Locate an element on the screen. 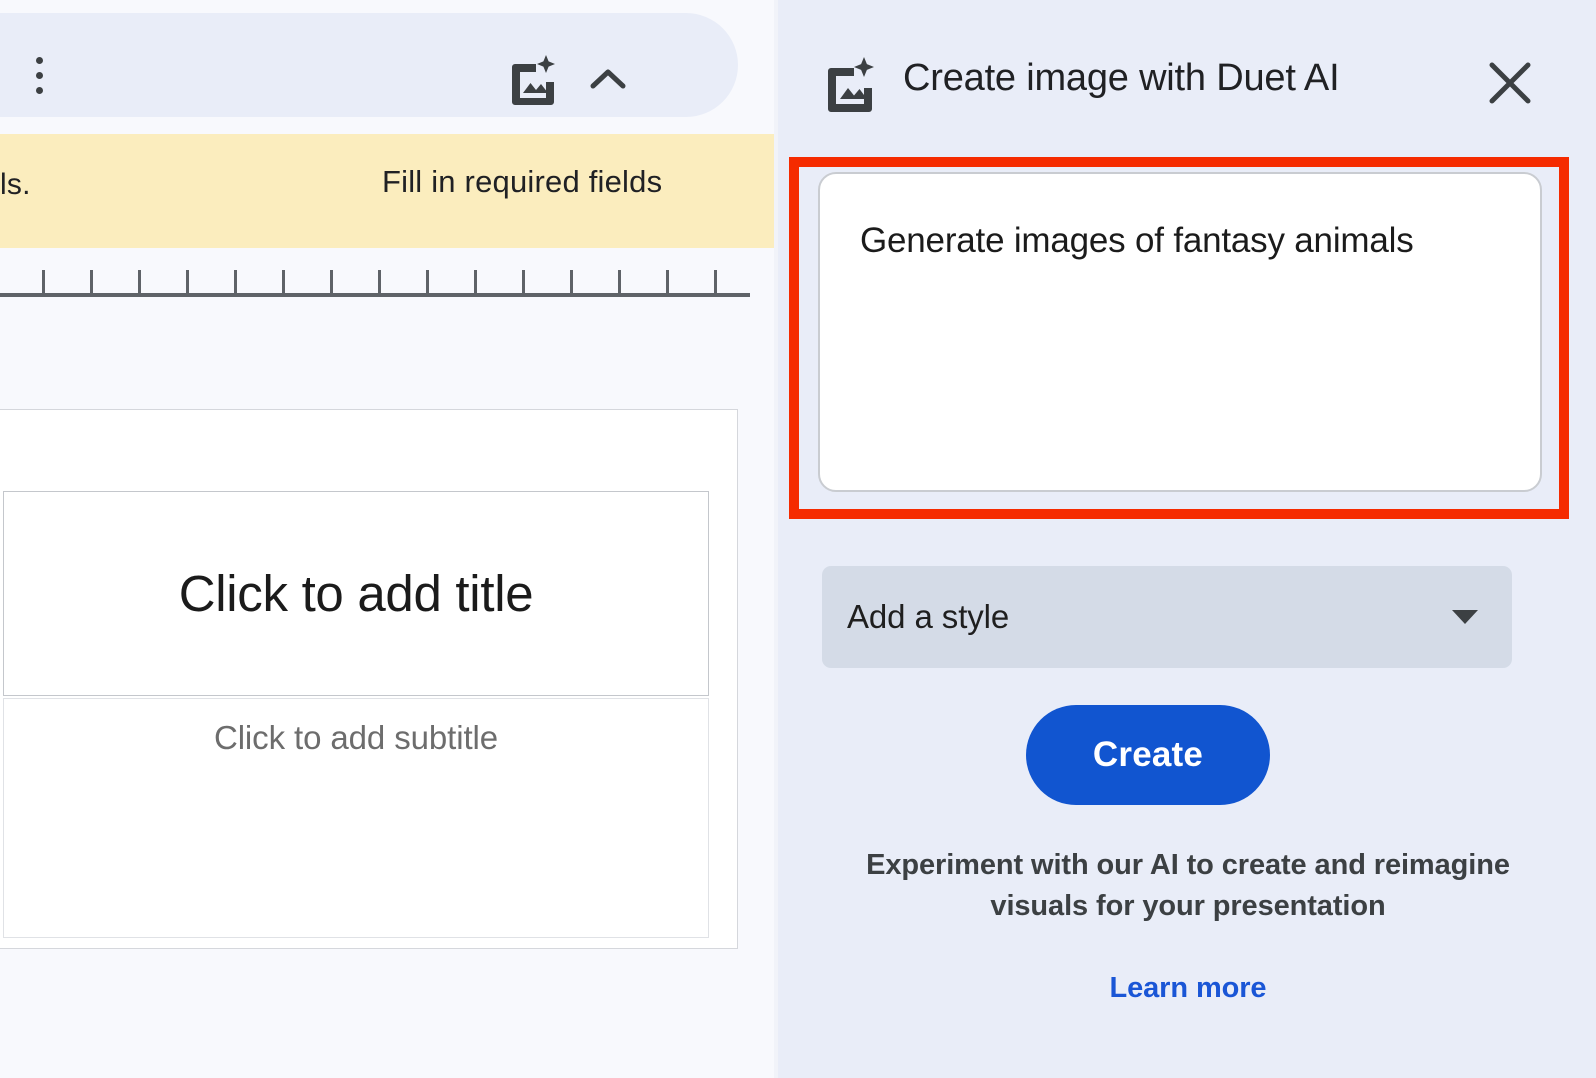  subtitle-placeholder-text: Click to add subtitle is located at coordinates (356, 737).